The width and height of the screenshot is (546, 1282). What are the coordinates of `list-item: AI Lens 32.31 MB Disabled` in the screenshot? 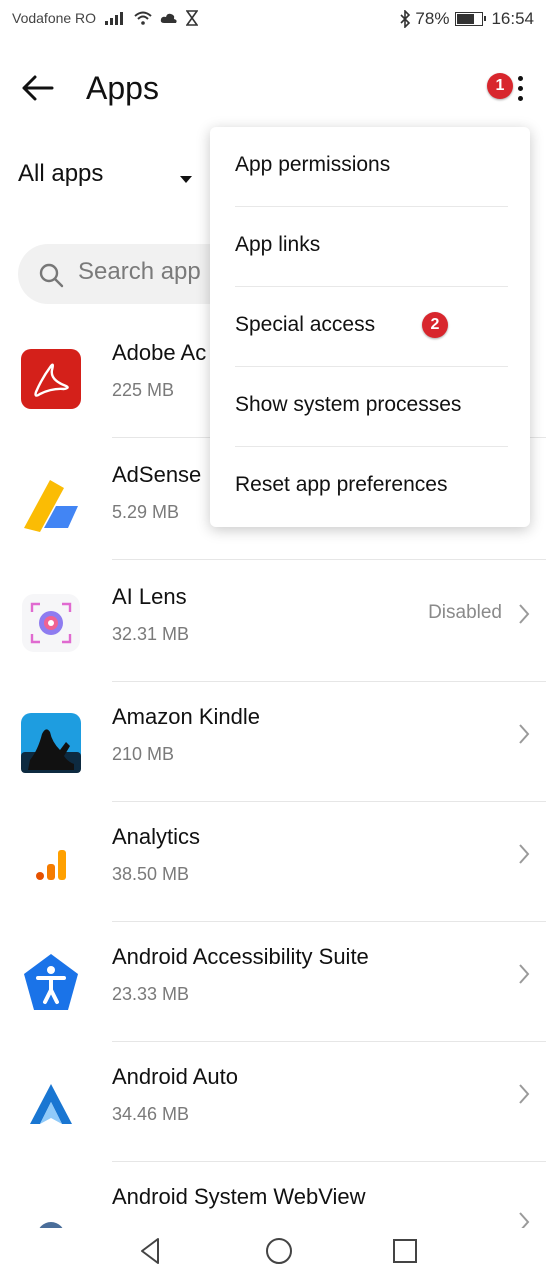 It's located at (273, 622).